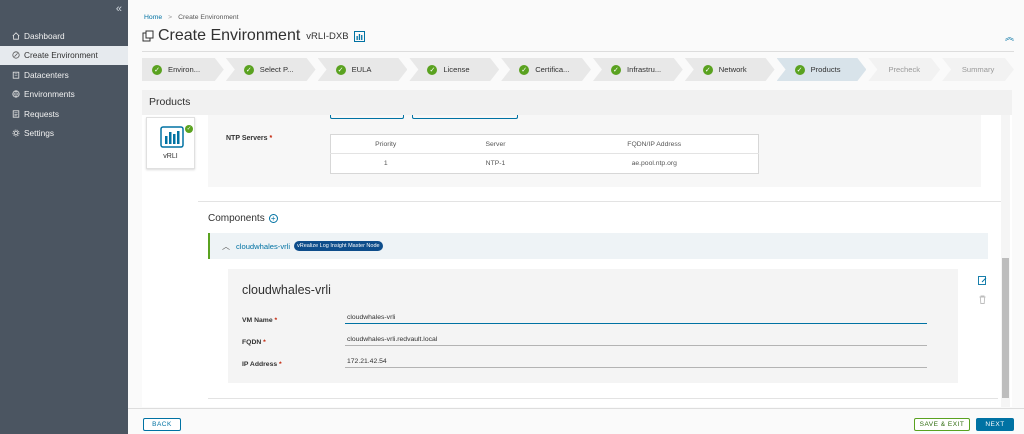  Describe the element at coordinates (385, 144) in the screenshot. I see `column-header-priority: Priority` at that location.